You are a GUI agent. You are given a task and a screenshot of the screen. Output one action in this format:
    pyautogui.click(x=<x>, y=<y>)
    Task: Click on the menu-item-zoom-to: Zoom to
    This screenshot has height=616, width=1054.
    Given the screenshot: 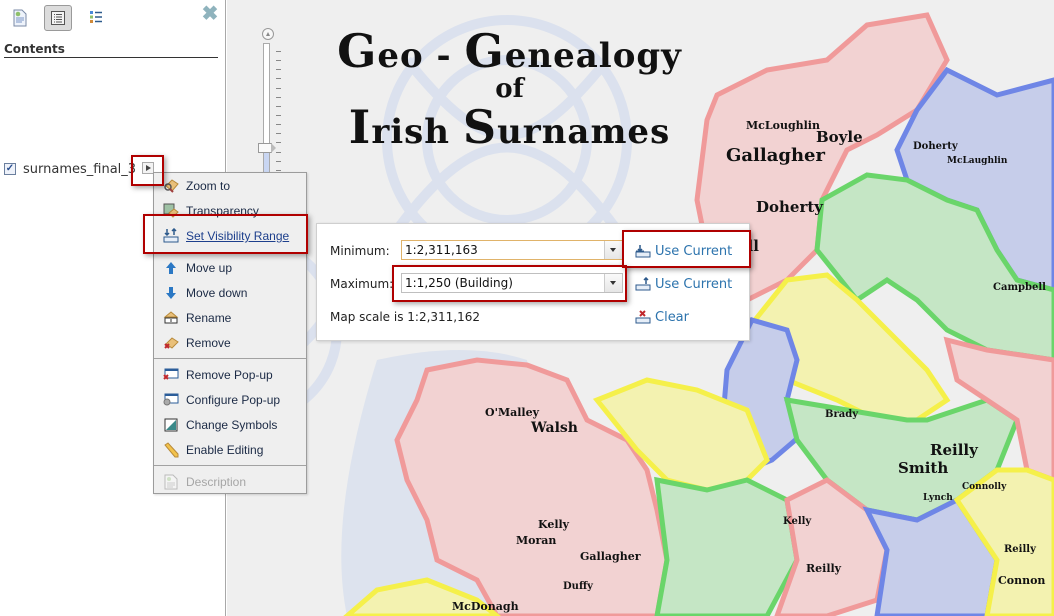 What is the action you would take?
    pyautogui.click(x=230, y=186)
    